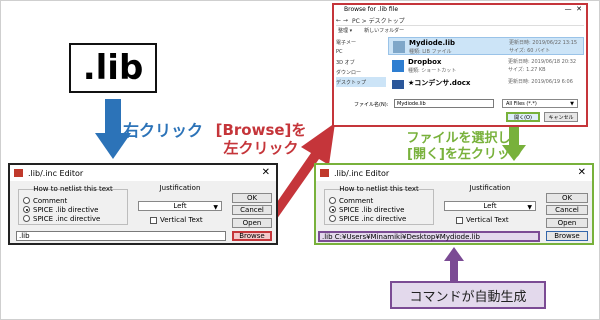 This screenshot has width=600, height=320. What do you see at coordinates (121, 236) in the screenshot?
I see `directive-input: .lib` at bounding box center [121, 236].